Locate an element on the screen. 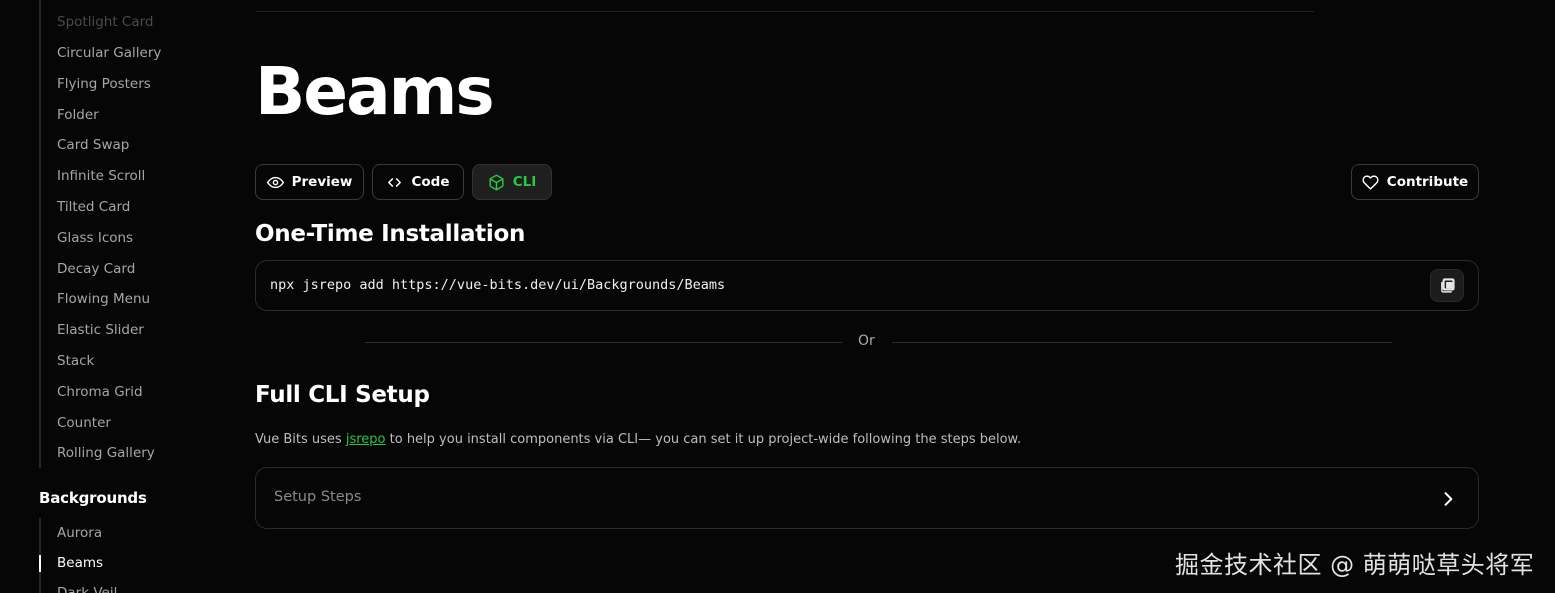 The width and height of the screenshot is (1555, 593). contribute-button: Contribute is located at coordinates (1415, 182).